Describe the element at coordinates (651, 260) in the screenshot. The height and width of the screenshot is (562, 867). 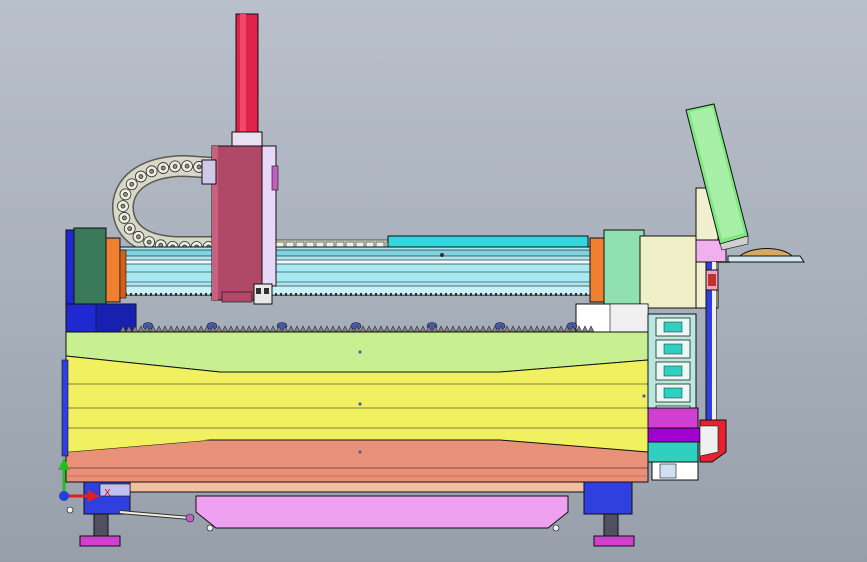
I see `gantry-right-end-block` at that location.